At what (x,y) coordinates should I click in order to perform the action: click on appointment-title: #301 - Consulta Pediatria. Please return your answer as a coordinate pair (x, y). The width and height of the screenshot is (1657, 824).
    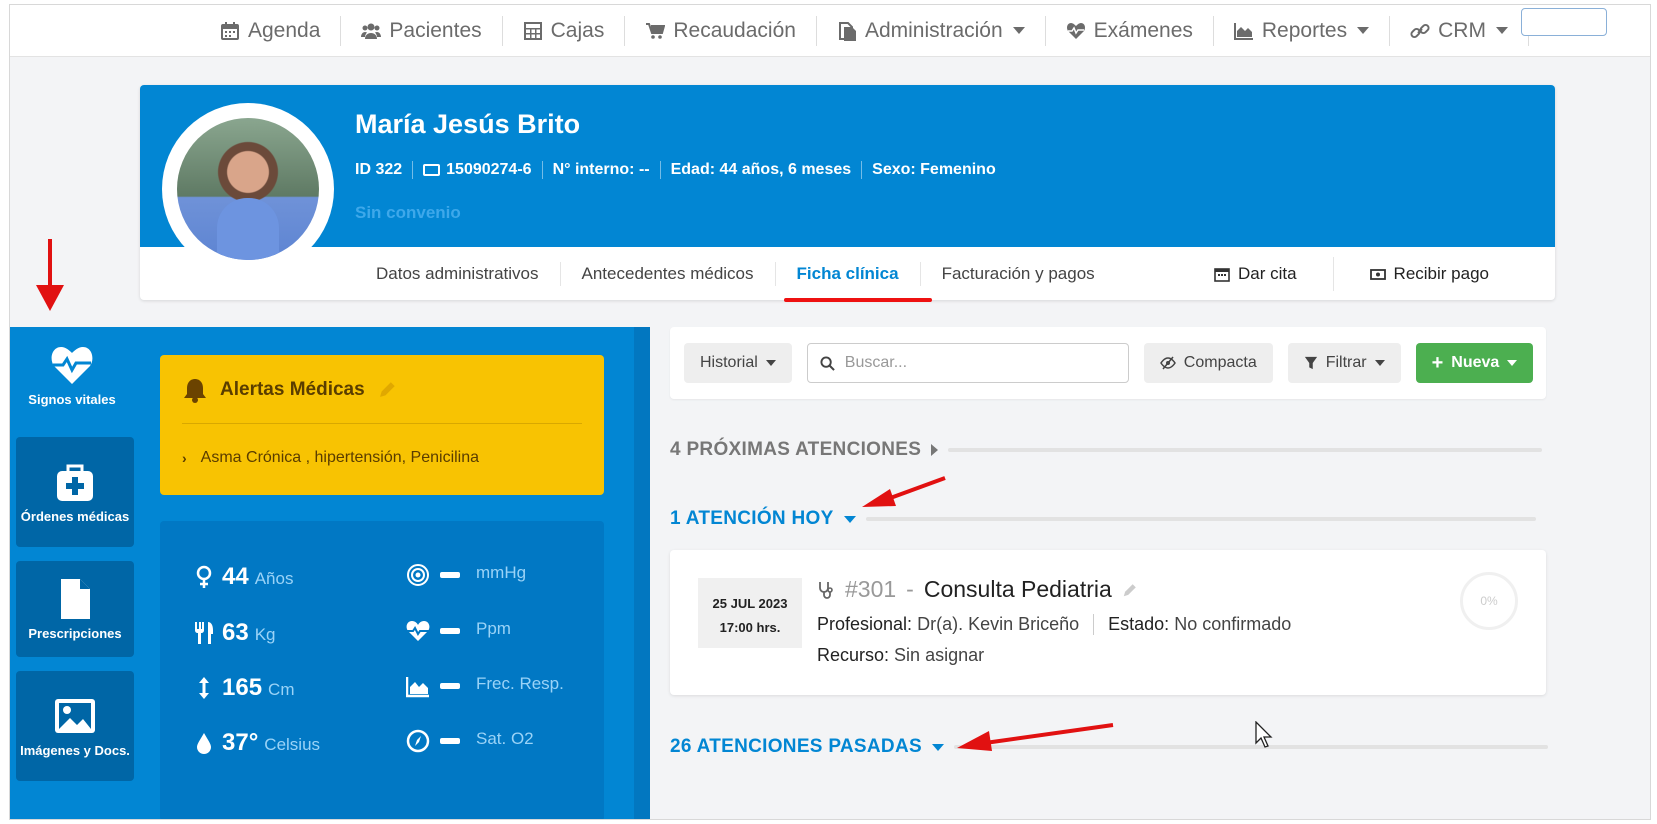
    Looking at the image, I should click on (977, 589).